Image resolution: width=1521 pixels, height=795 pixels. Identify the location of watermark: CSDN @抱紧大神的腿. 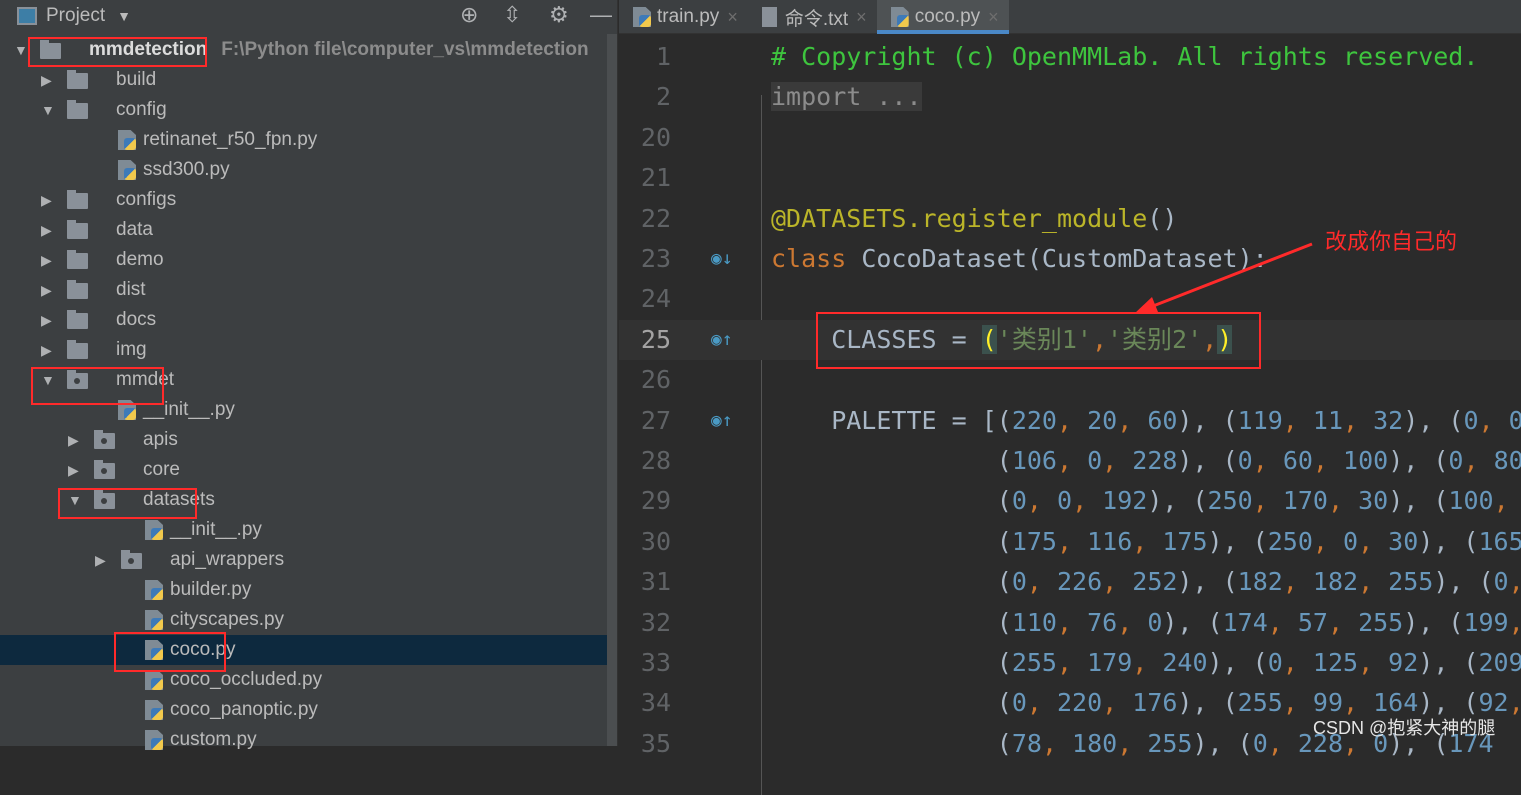
(1404, 727).